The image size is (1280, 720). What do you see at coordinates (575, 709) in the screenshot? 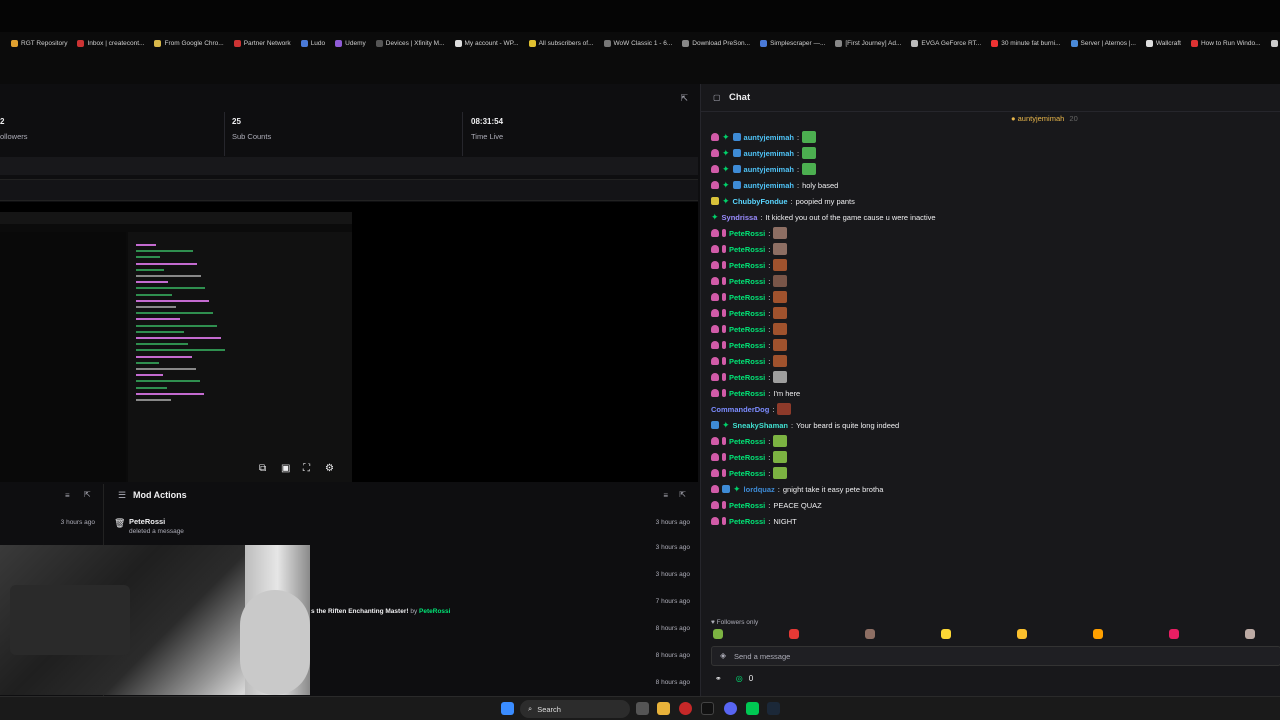
I see `taskbar-search: ⌕ Search` at bounding box center [575, 709].